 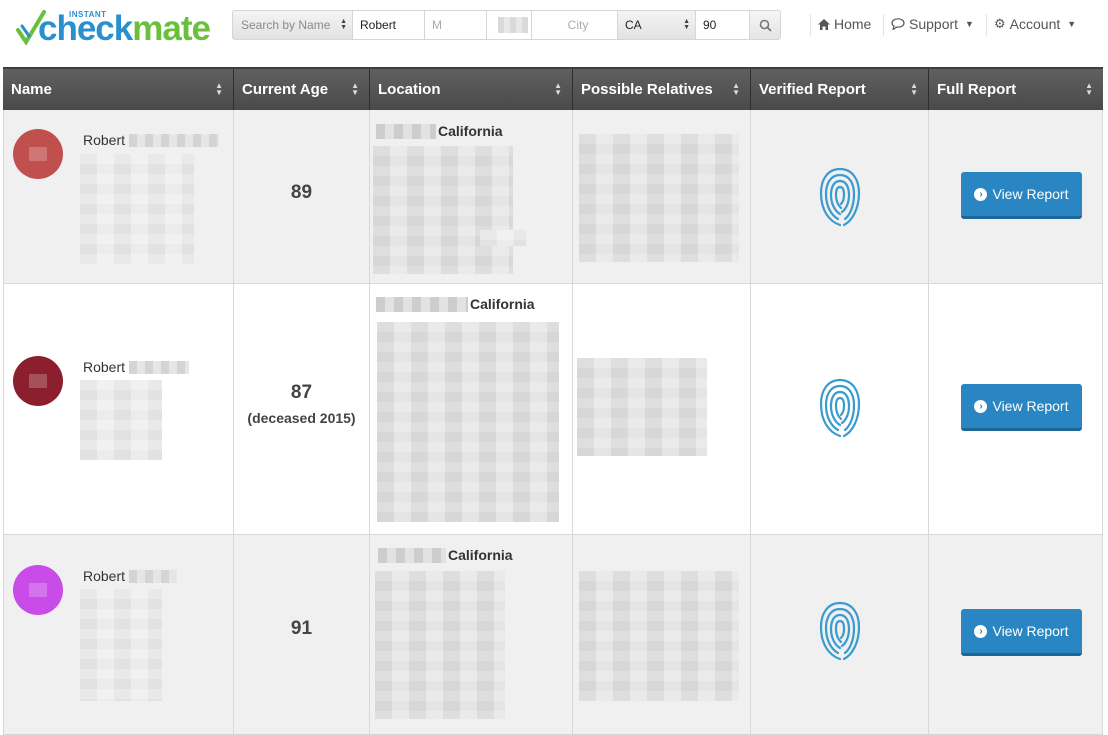 I want to click on nav-home: Home, so click(x=841, y=25).